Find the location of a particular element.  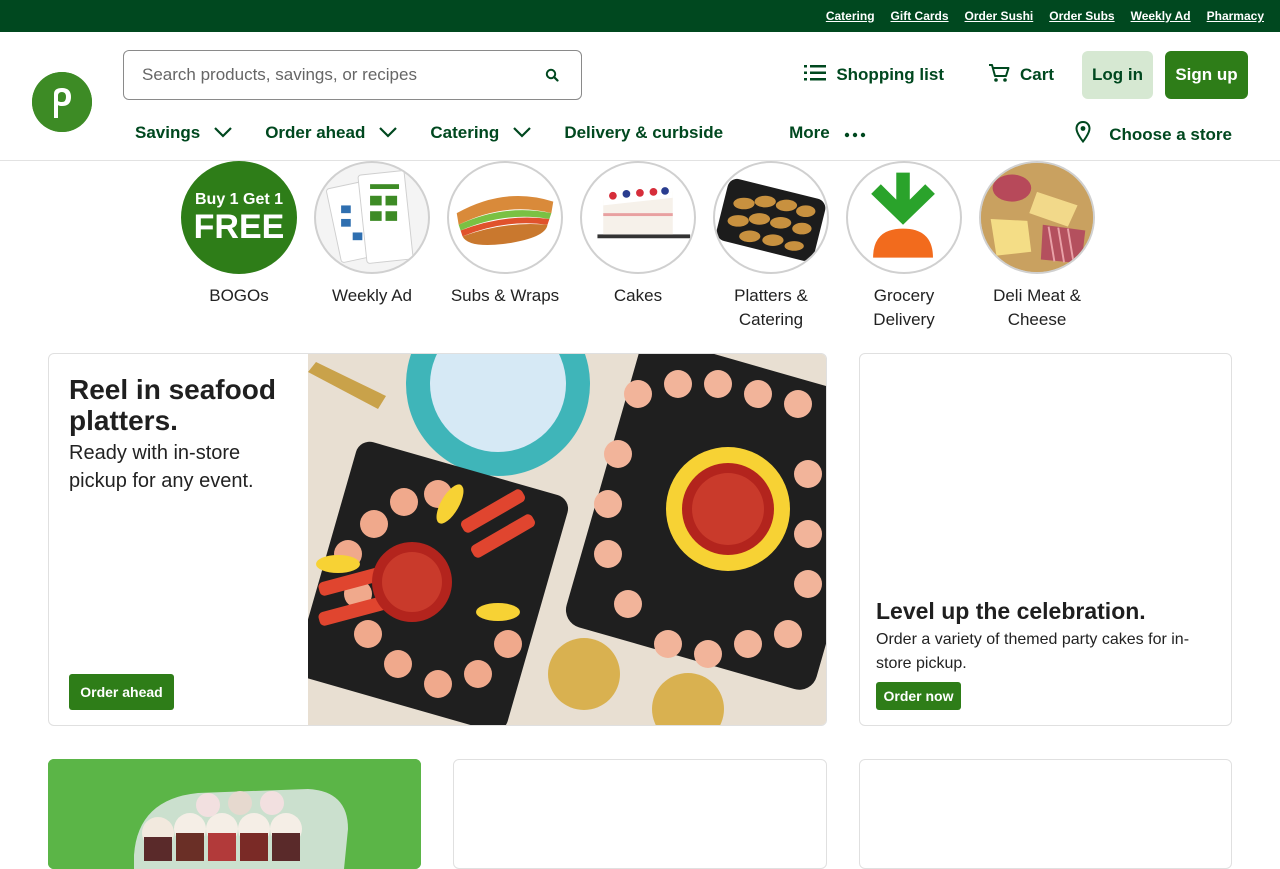

logo-p-icon is located at coordinates (62, 102).